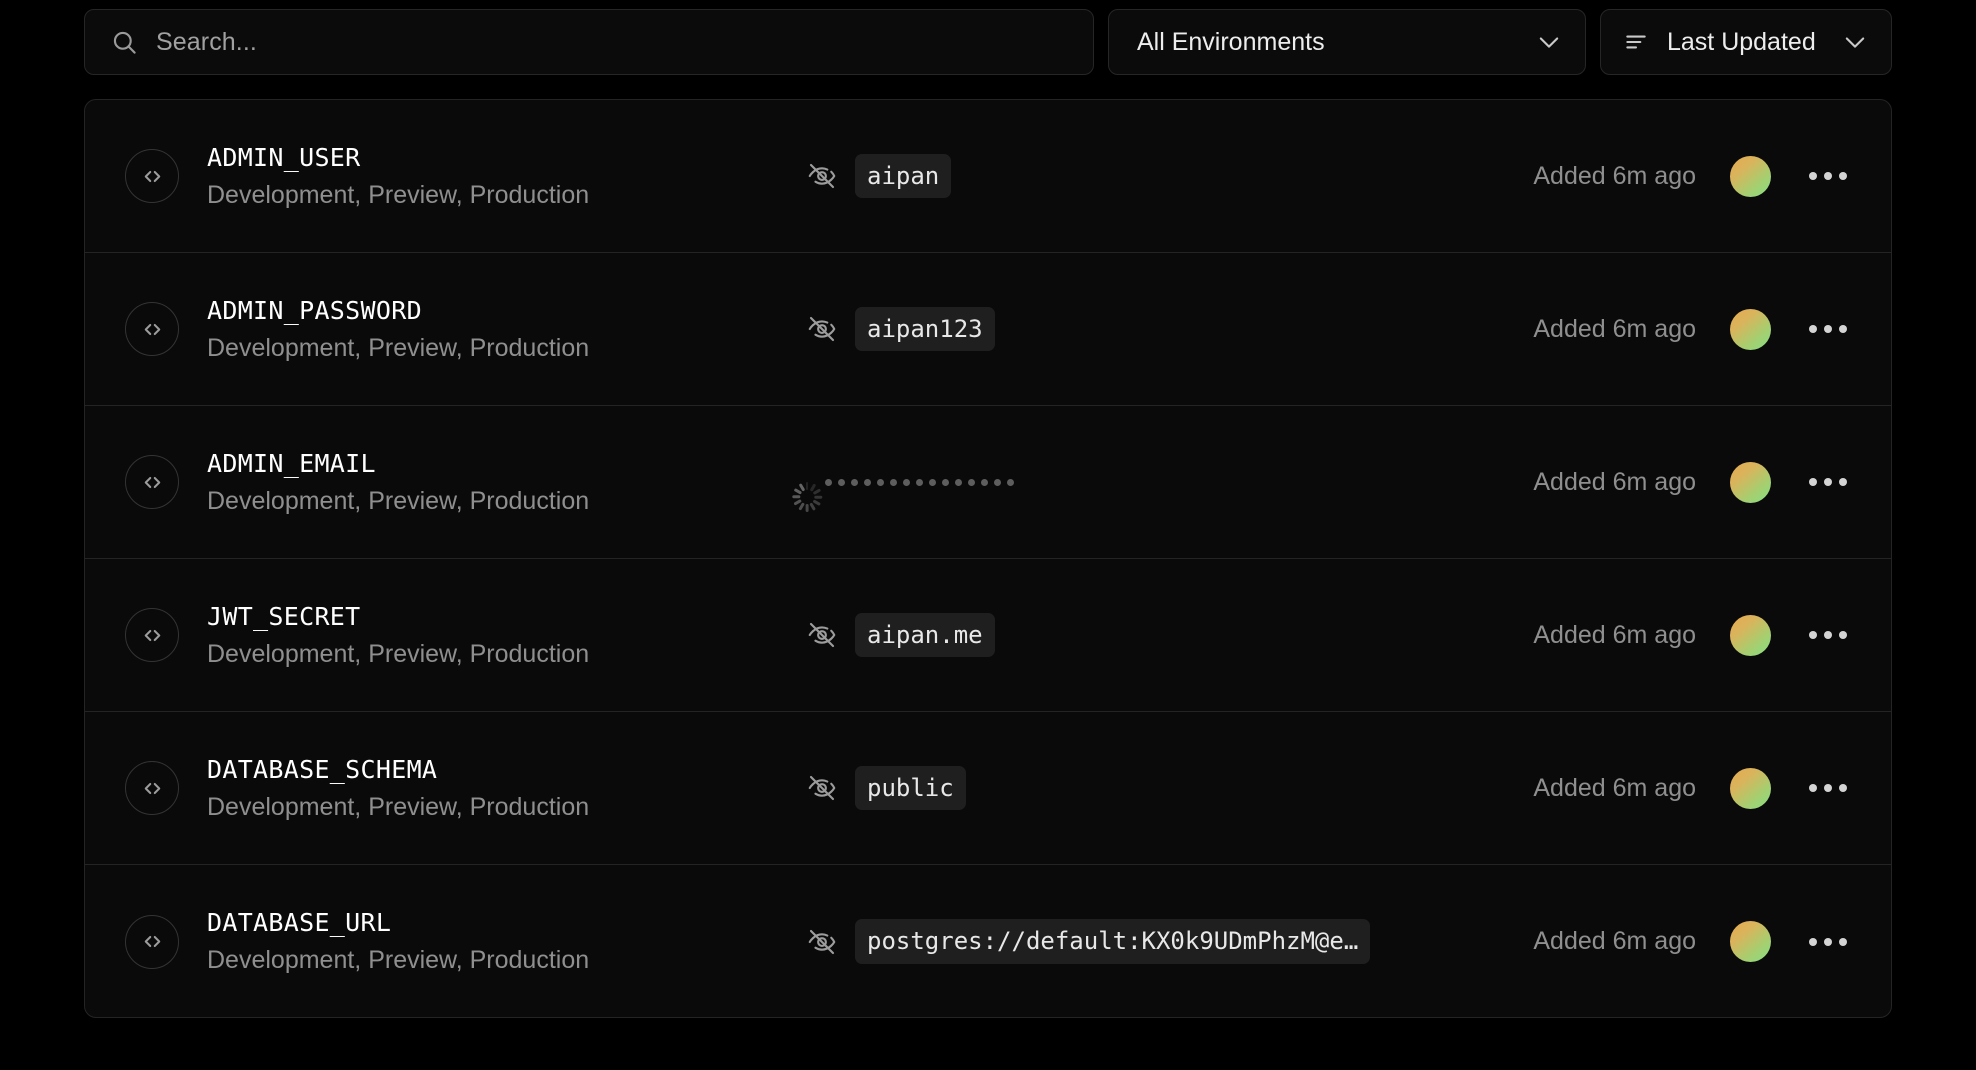 The width and height of the screenshot is (1976, 1070). What do you see at coordinates (284, 157) in the screenshot?
I see `env-var-key: ADMIN_USER` at bounding box center [284, 157].